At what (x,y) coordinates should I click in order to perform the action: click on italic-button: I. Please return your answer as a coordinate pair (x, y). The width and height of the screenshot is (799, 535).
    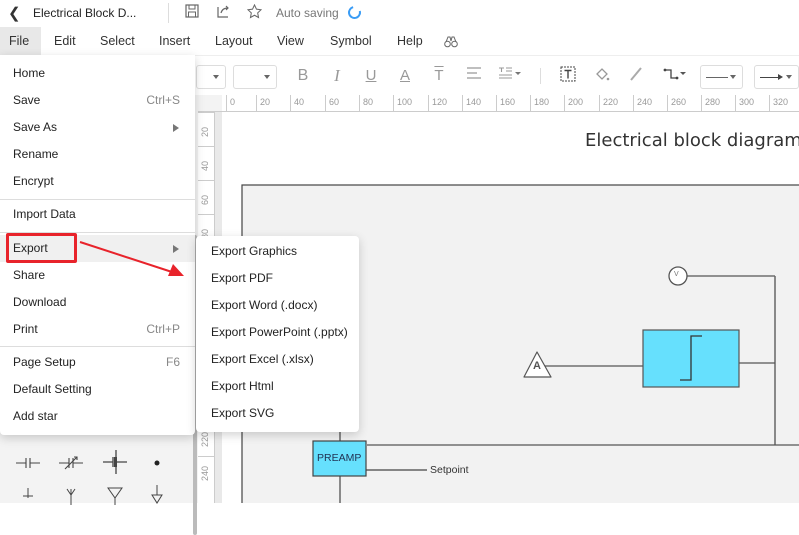
    Looking at the image, I should click on (337, 76).